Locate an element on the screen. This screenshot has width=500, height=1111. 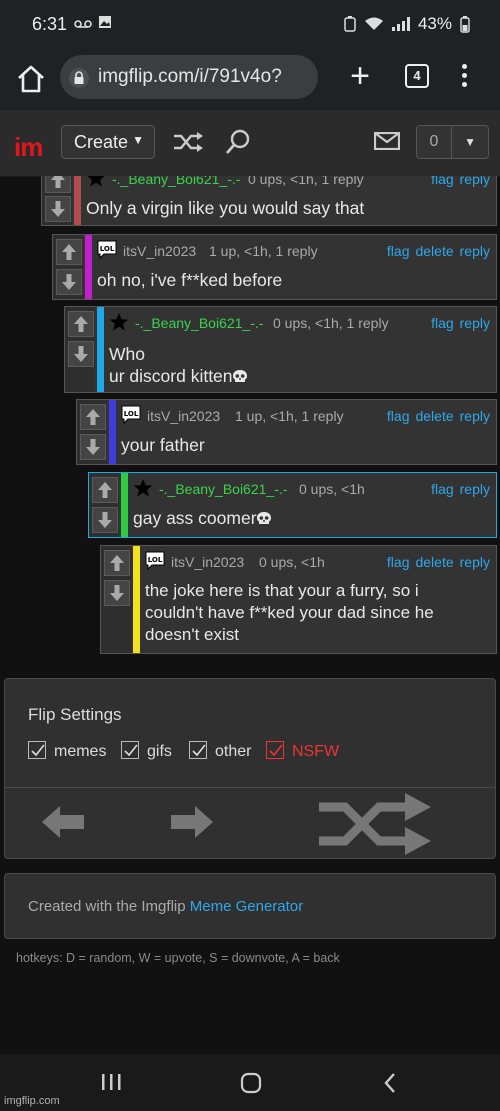
checkbox-other is located at coordinates (198, 750).